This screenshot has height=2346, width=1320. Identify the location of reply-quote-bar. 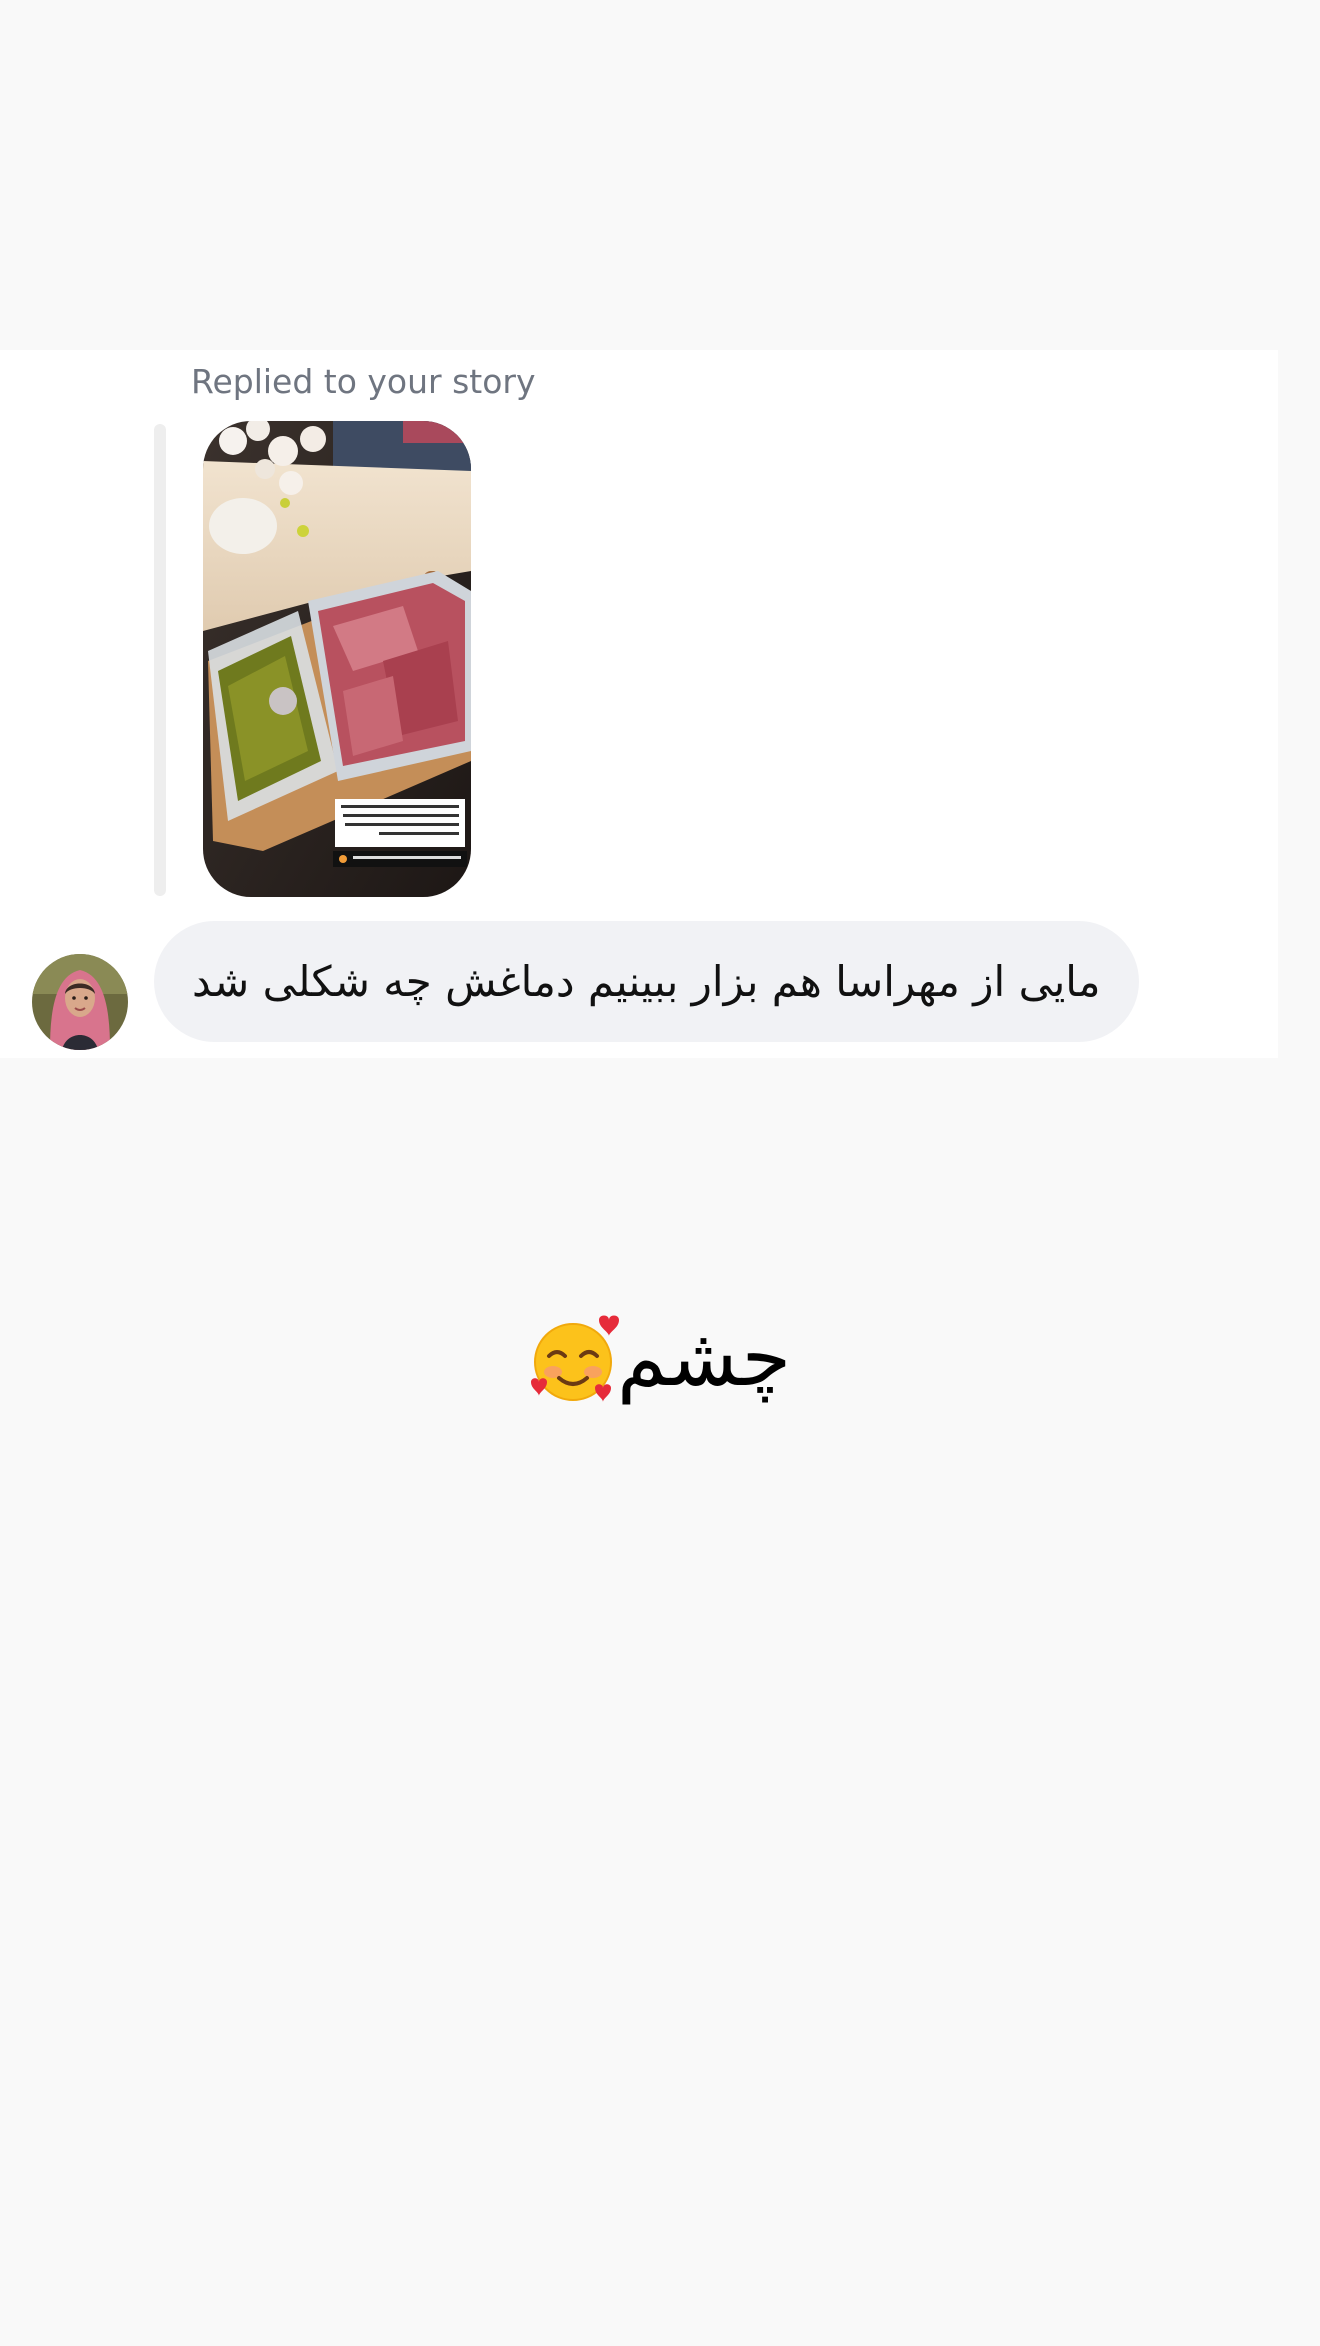
(160, 660).